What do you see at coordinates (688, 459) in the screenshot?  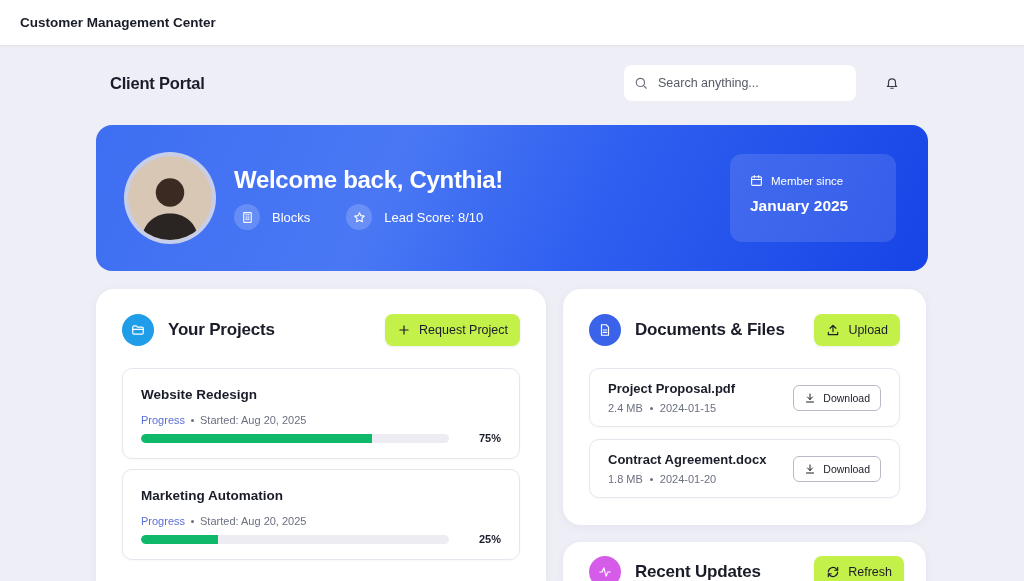 I see `file-name: Contract Agreement.docx` at bounding box center [688, 459].